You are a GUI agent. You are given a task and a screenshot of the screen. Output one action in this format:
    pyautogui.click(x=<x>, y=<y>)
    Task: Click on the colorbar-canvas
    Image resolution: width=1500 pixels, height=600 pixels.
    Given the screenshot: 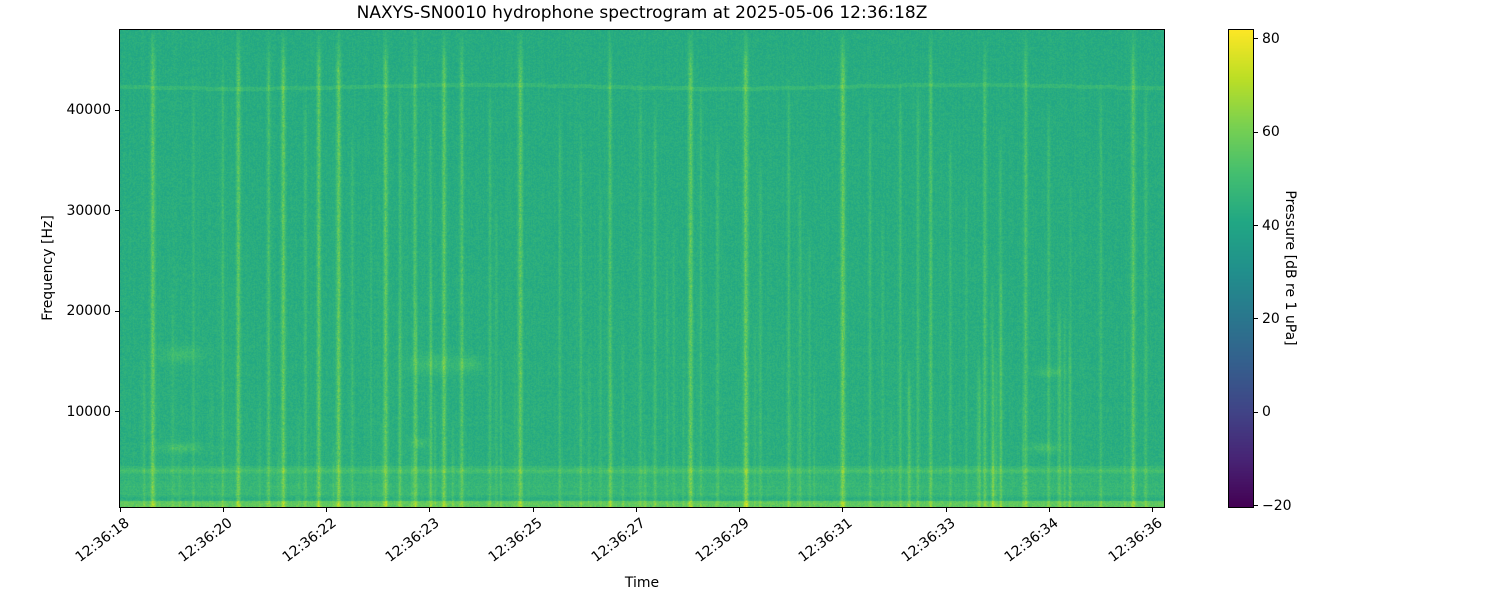 What is the action you would take?
    pyautogui.click(x=1241, y=268)
    